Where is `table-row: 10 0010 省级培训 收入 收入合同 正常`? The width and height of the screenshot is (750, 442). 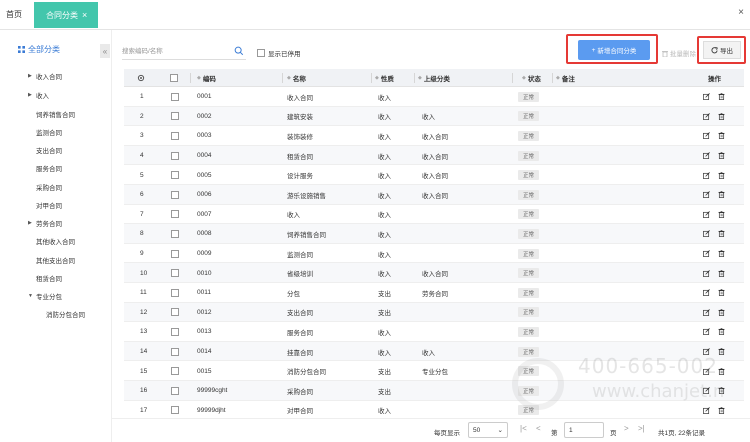
table-row: 10 0010 省级培训 收入 收入合同 正常 is located at coordinates (434, 273).